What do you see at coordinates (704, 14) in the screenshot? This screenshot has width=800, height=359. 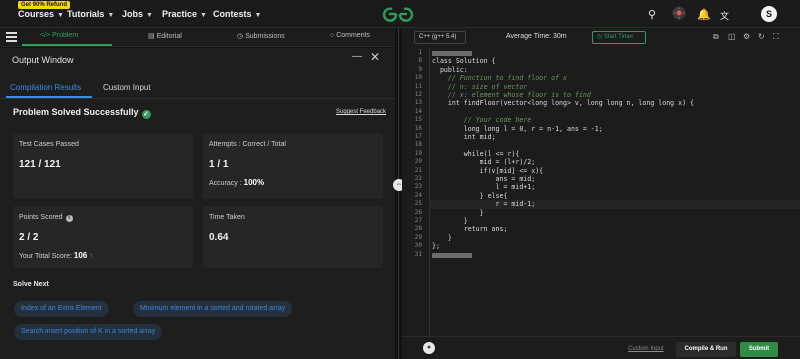 I see `bell-icon: 🔔` at bounding box center [704, 14].